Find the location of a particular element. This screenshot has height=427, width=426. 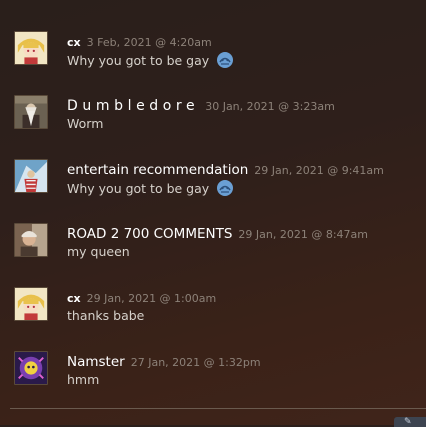

comment-header: cx 3 Feb, 2021 @ 4:20am is located at coordinates (139, 41).